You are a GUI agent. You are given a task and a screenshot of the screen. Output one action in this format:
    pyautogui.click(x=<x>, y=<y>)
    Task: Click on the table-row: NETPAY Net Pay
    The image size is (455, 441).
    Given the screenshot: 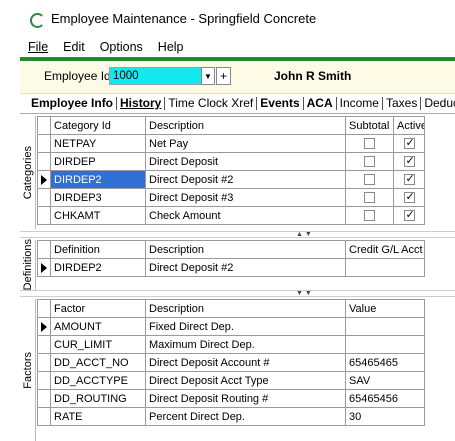 What is the action you would take?
    pyautogui.click(x=231, y=143)
    